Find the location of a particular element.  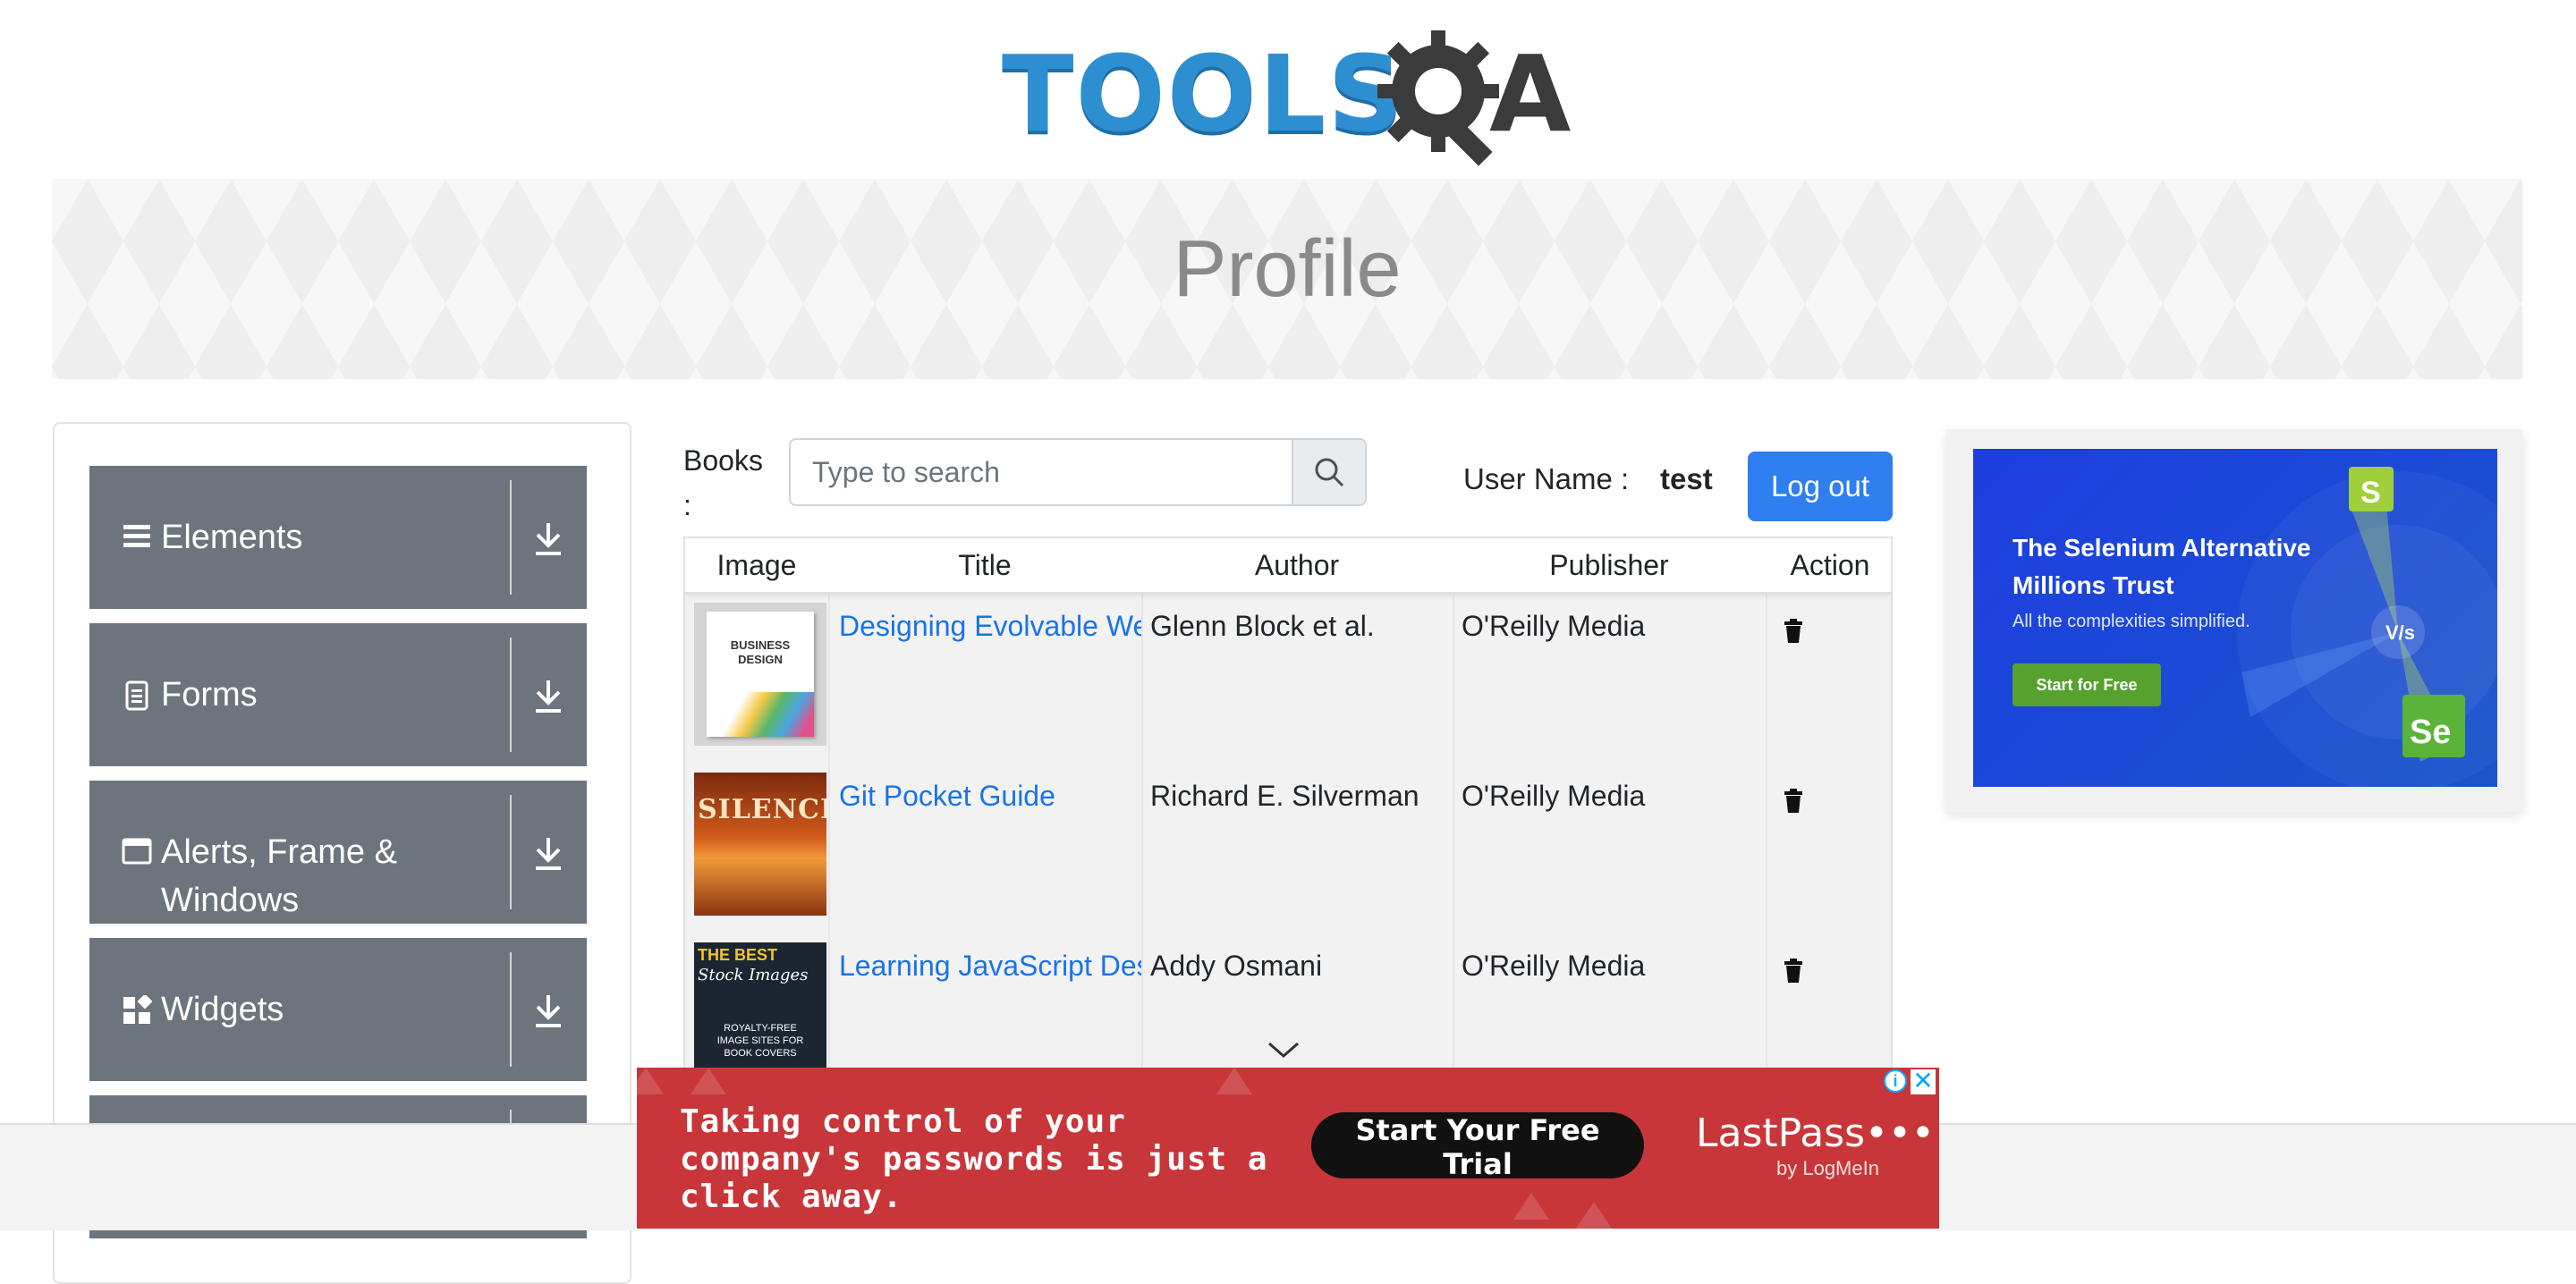

chevron-down-icon is located at coordinates (1283, 1050).